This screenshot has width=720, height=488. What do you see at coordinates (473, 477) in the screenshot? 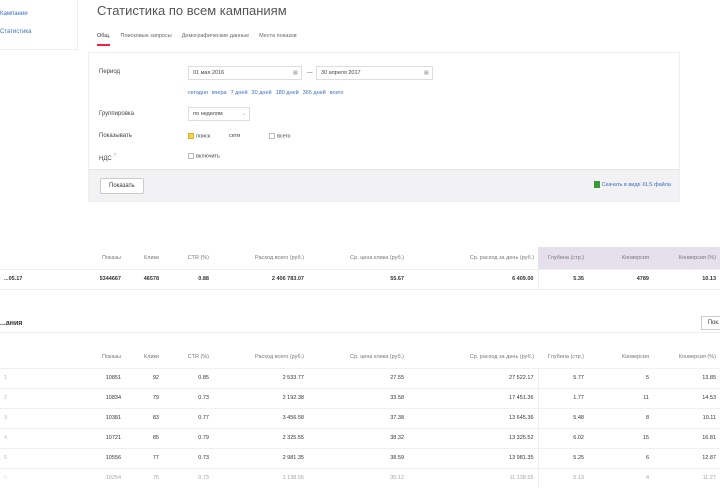
I see `cell: 11 138.55` at bounding box center [473, 477].